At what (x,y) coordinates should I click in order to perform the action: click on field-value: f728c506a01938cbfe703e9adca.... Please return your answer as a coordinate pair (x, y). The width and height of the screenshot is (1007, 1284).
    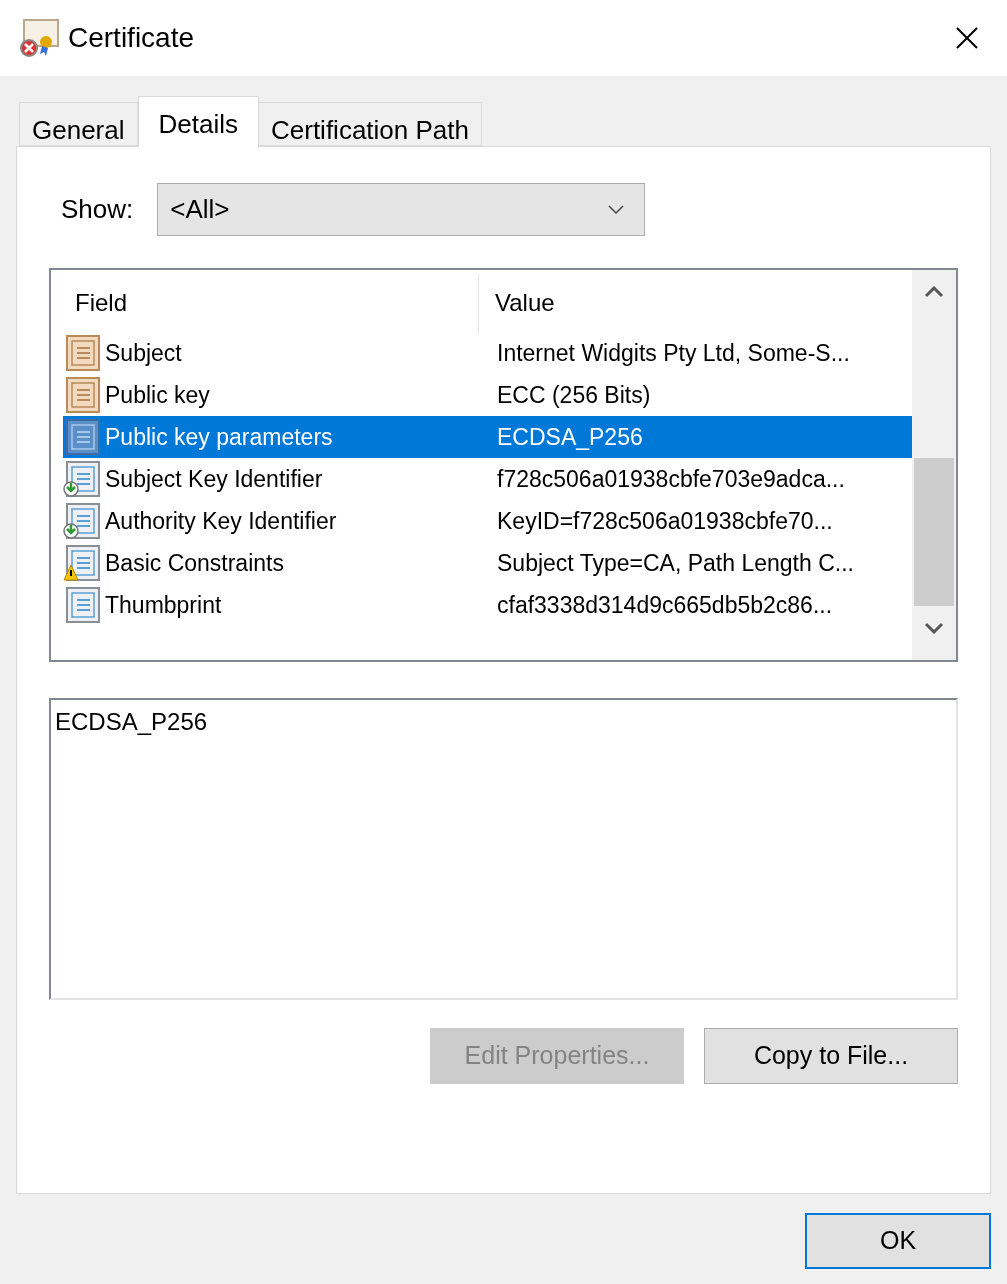
    Looking at the image, I should click on (670, 479).